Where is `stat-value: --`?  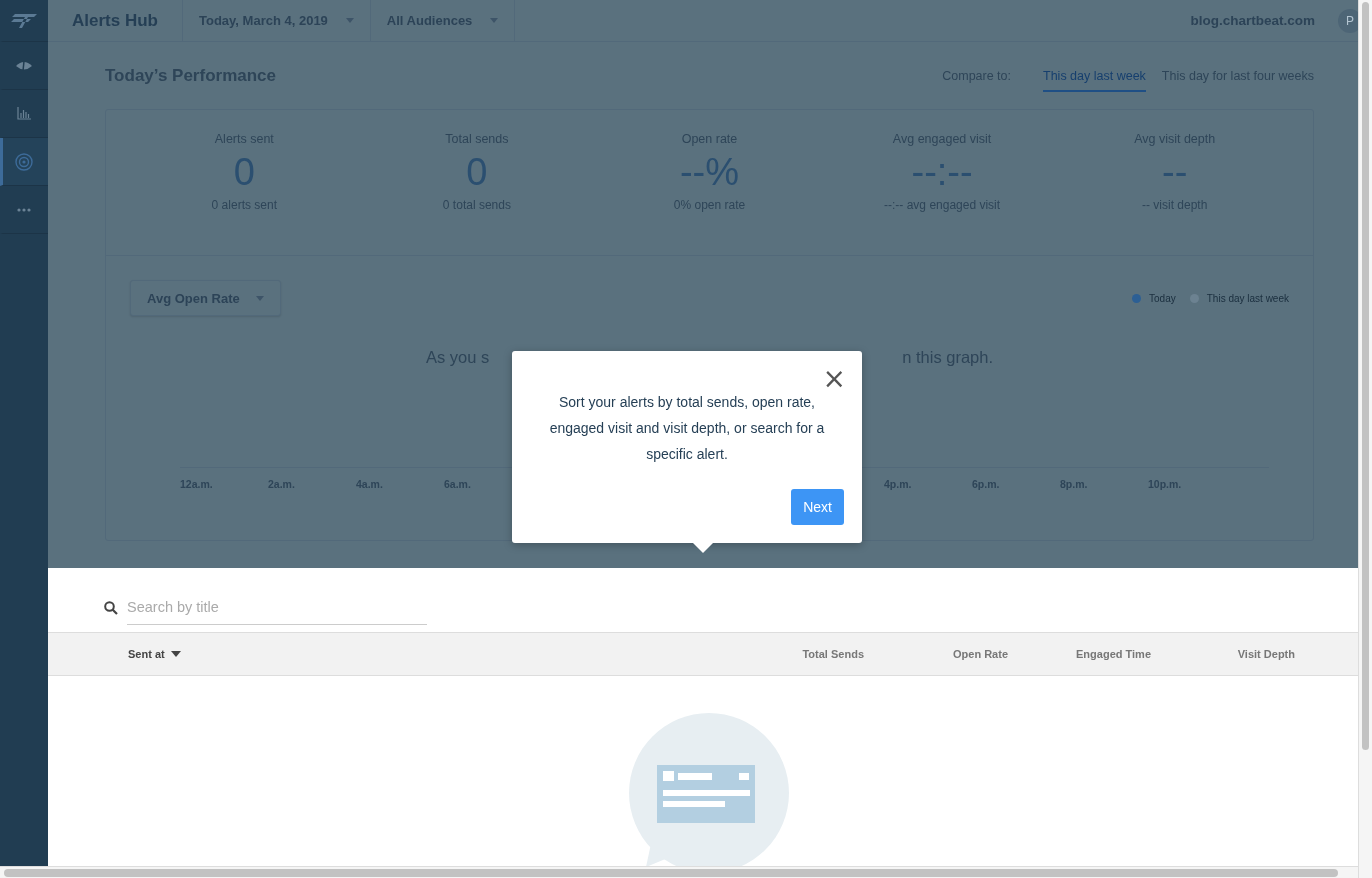
stat-value: -- is located at coordinates (1175, 172).